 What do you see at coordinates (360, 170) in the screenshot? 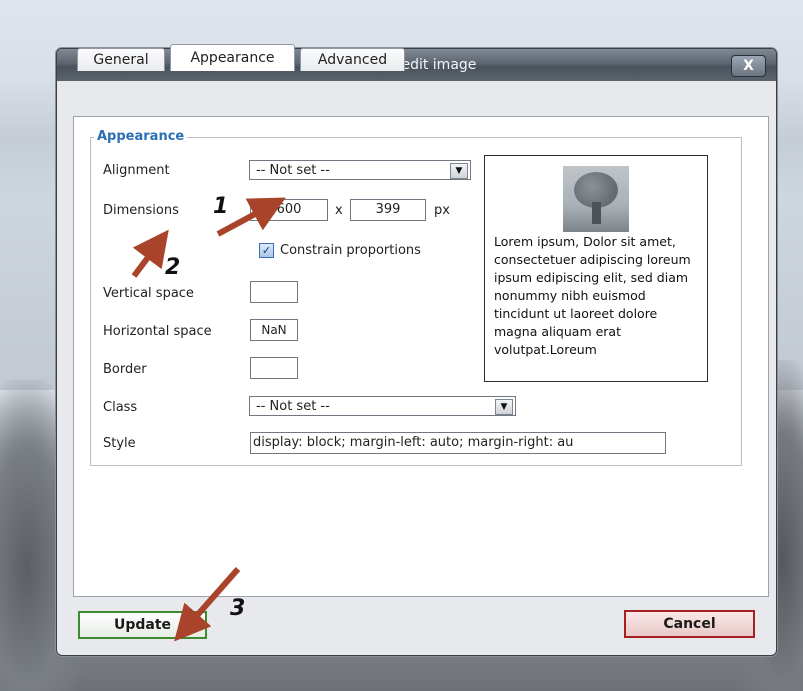
I see `alignment-select: -- Not set -- ▼` at bounding box center [360, 170].